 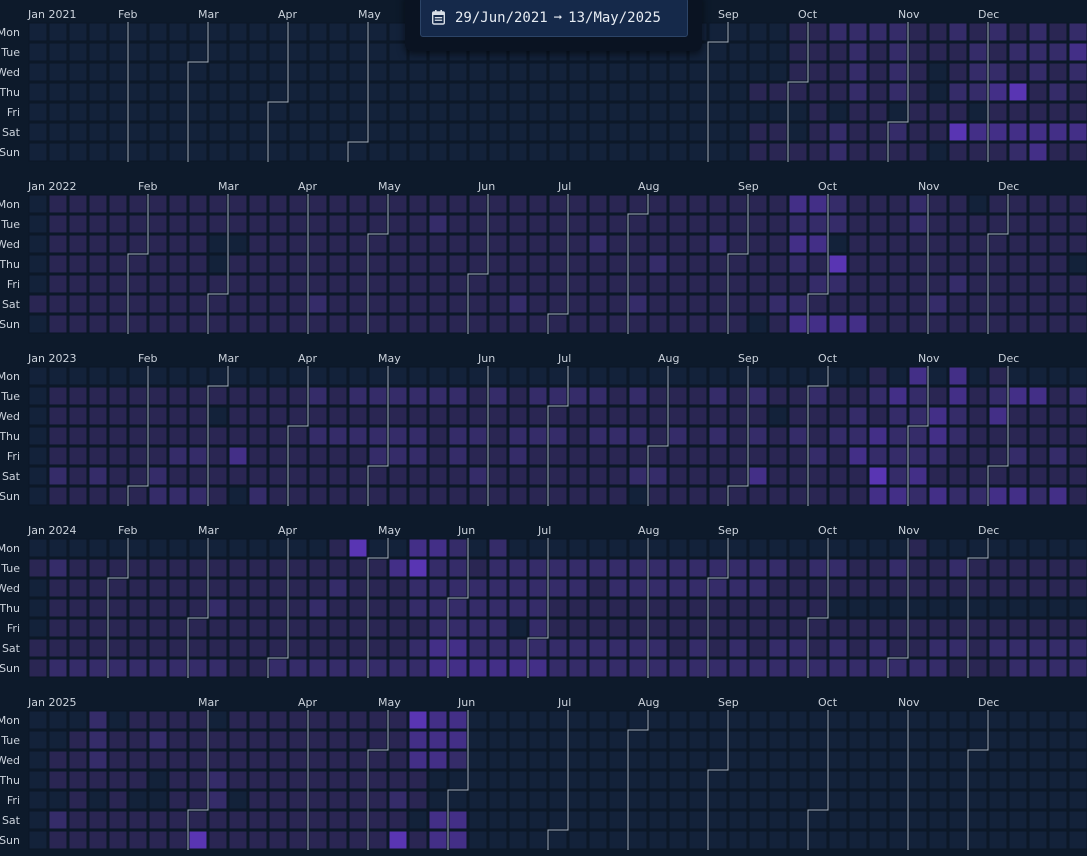 I want to click on weekday-label: Tue, so click(x=10, y=740).